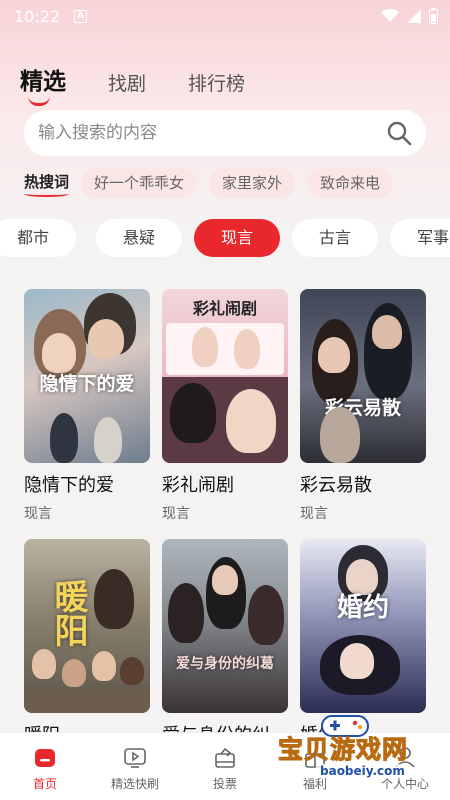 The height and width of the screenshot is (800, 450). I want to click on category-row: 都市 悬疑 现言 古言 军事, so click(225, 238).